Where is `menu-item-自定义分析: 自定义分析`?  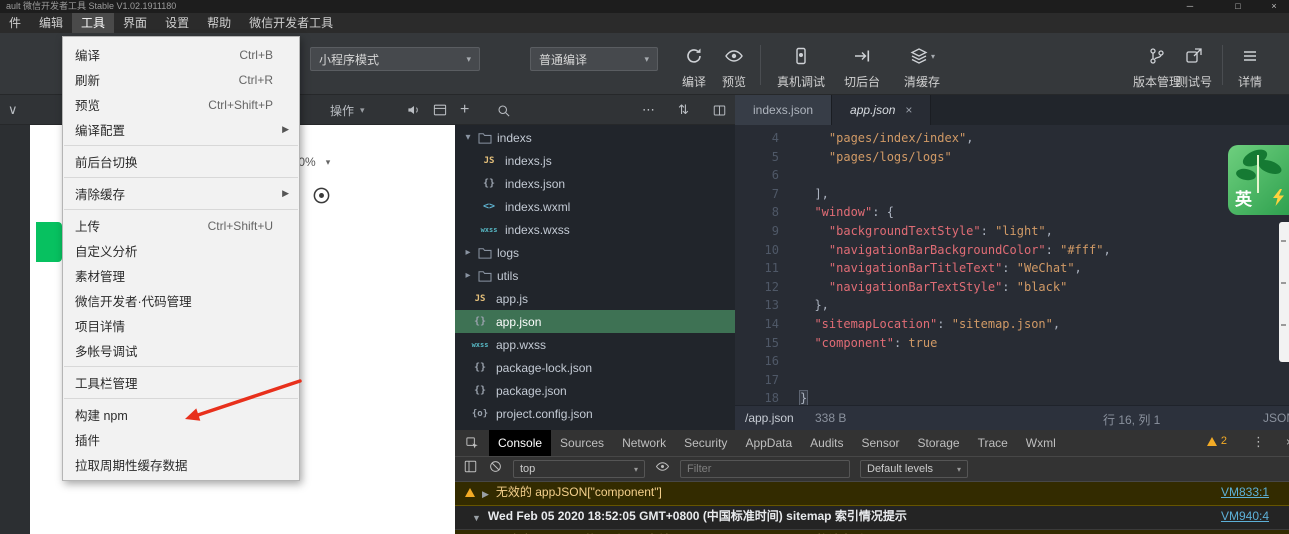 menu-item-自定义分析: 自定义分析 is located at coordinates (181, 250).